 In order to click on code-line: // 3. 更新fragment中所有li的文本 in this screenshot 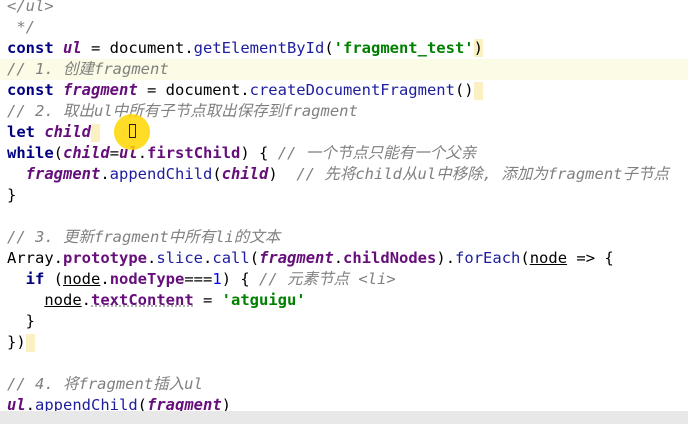, I will do `click(344, 237)`.